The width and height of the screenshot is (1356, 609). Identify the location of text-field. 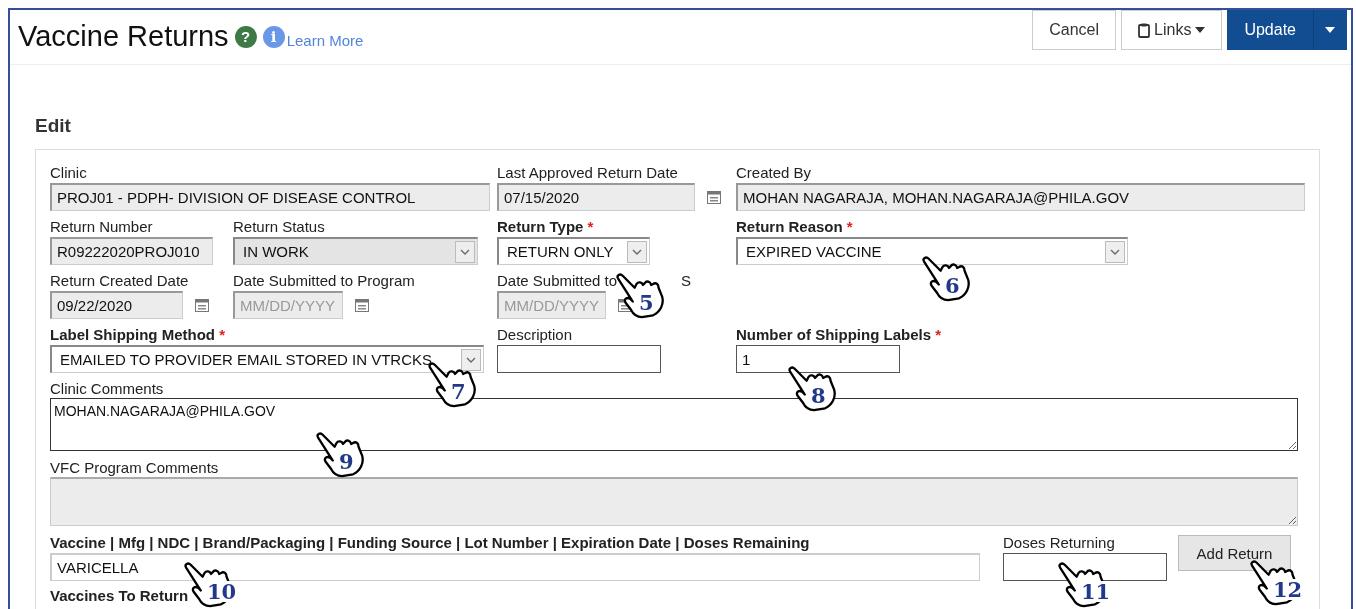
(579, 359).